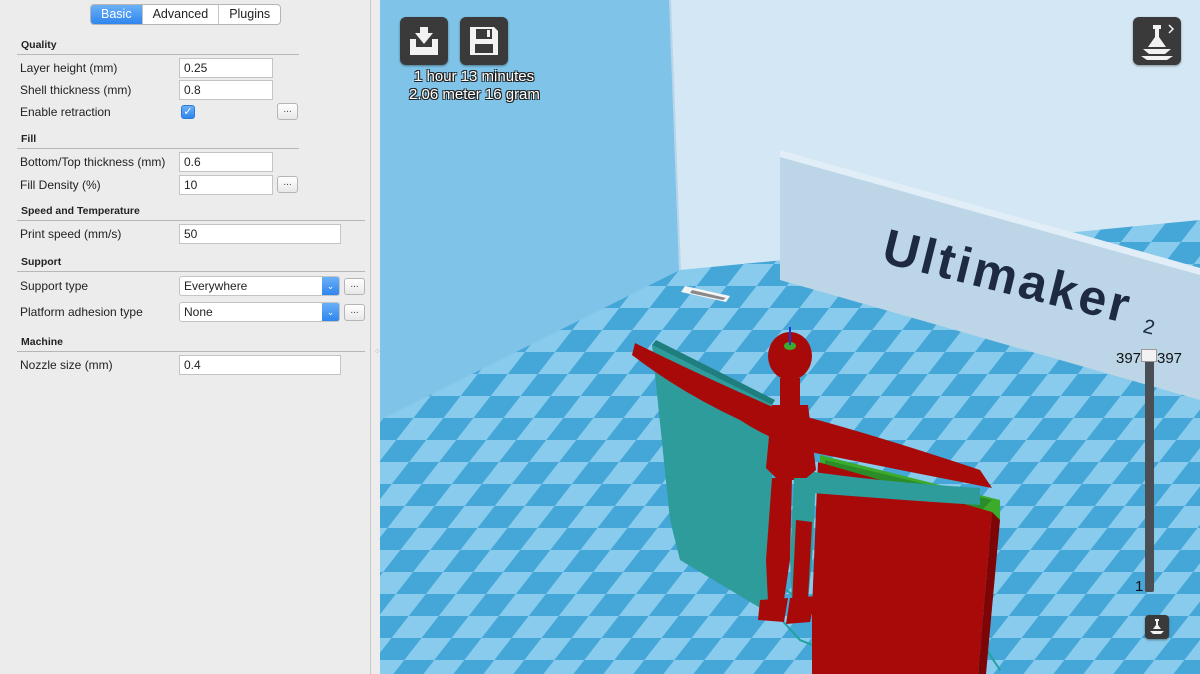 The height and width of the screenshot is (674, 1200). What do you see at coordinates (65, 112) in the screenshot?
I see `enable-retraction-label: Enable retraction` at bounding box center [65, 112].